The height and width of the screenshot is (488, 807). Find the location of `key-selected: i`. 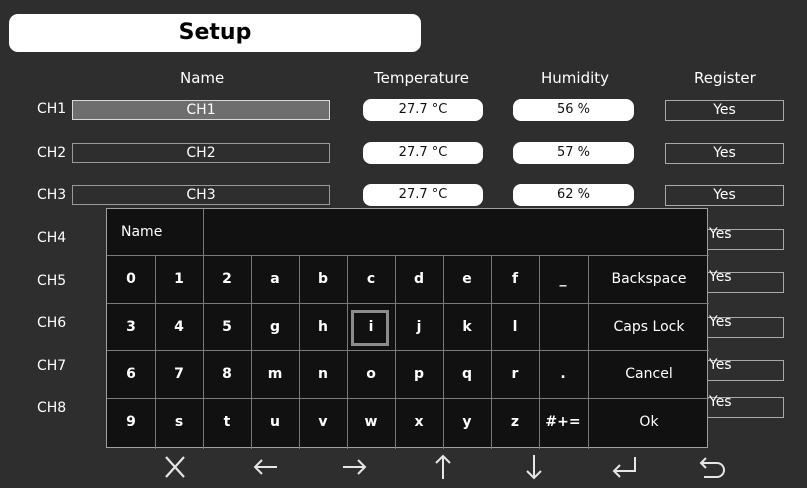

key-selected: i is located at coordinates (371, 327).